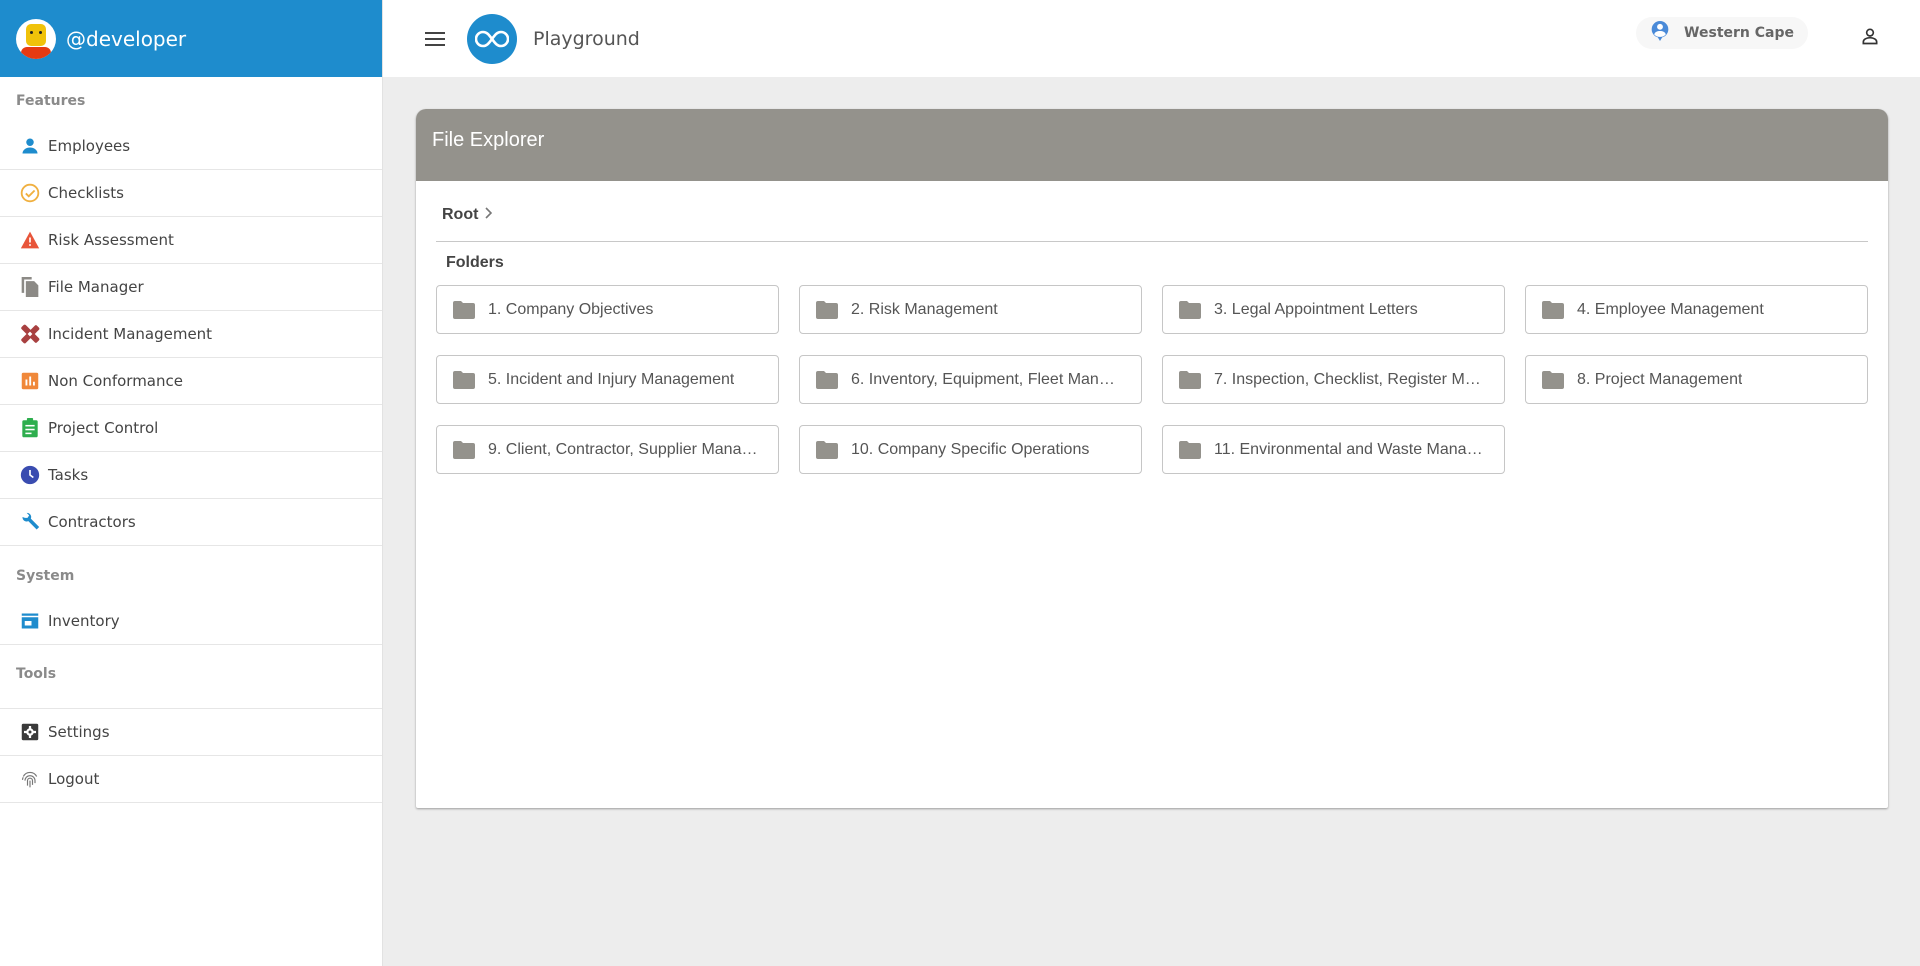 This screenshot has height=966, width=1920. What do you see at coordinates (571, 309) in the screenshot?
I see `folder-name: 1. Company Objectives` at bounding box center [571, 309].